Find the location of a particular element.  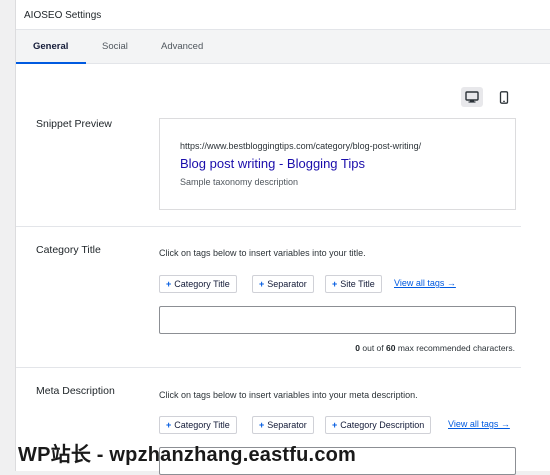

mobile-preview-button is located at coordinates (504, 97).